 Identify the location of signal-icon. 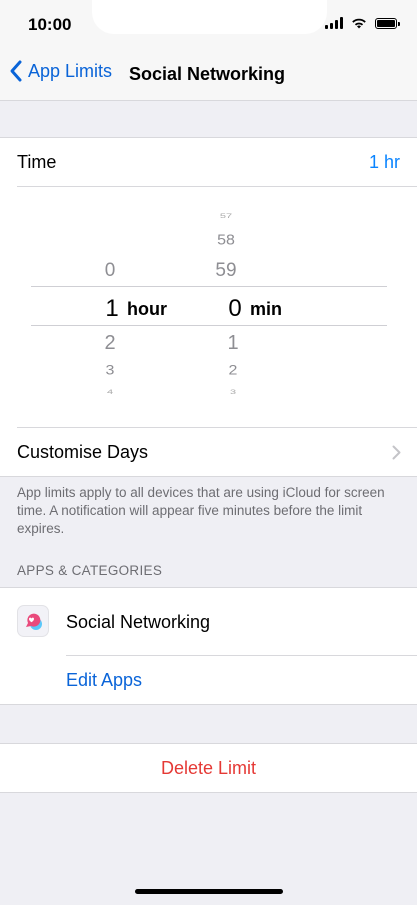
(334, 23).